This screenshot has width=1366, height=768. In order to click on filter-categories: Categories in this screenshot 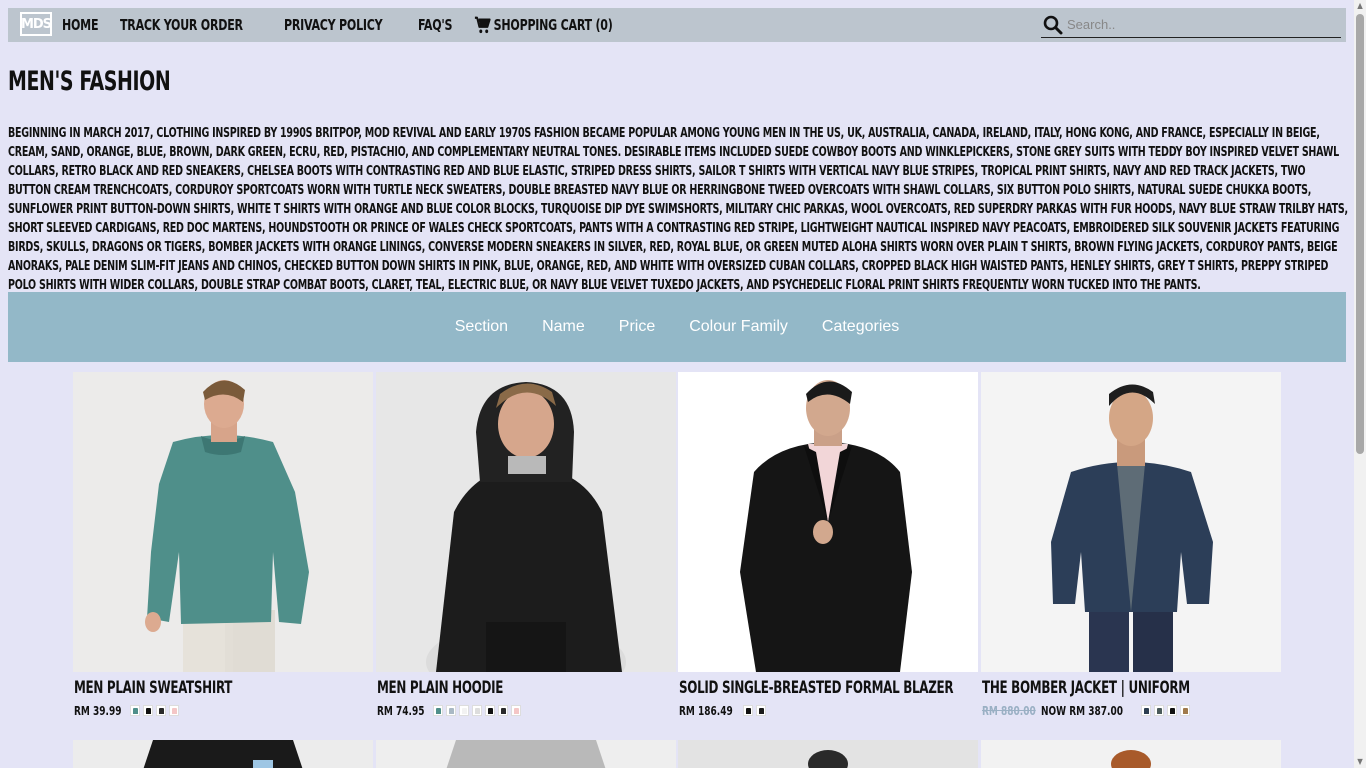, I will do `click(860, 327)`.